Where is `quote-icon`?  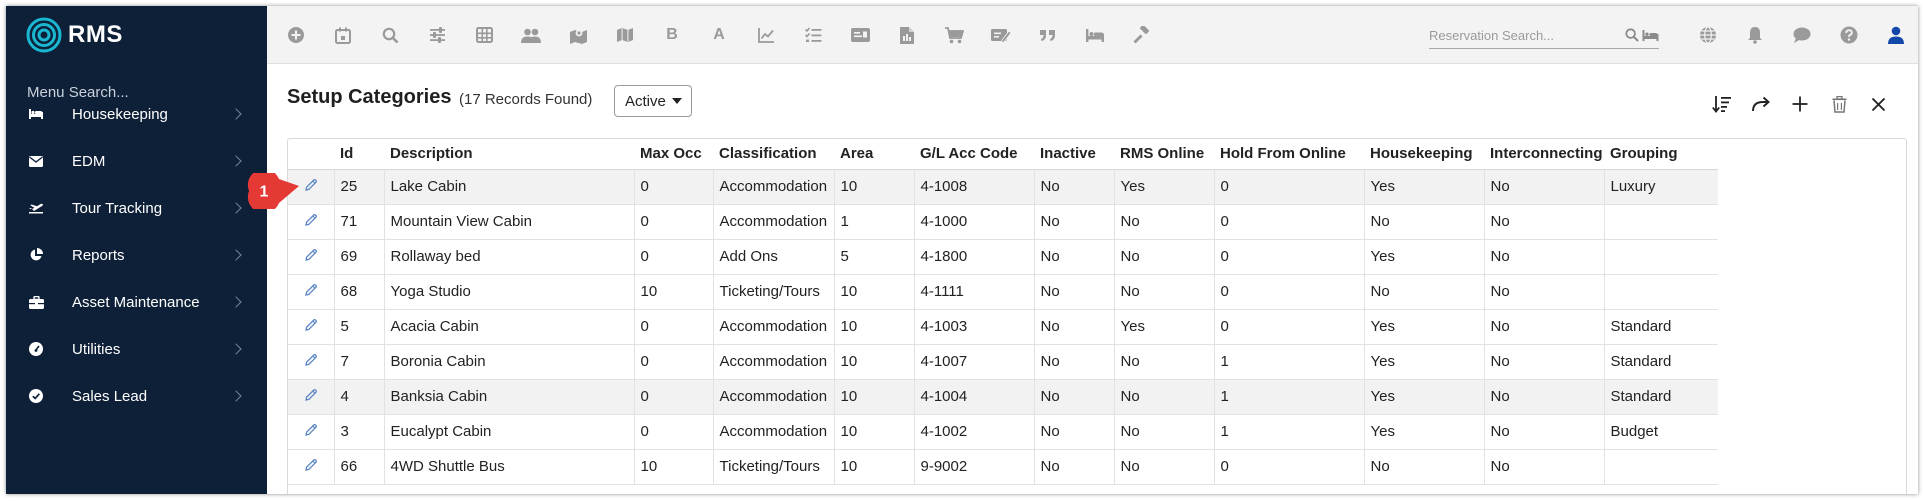 quote-icon is located at coordinates (1048, 35).